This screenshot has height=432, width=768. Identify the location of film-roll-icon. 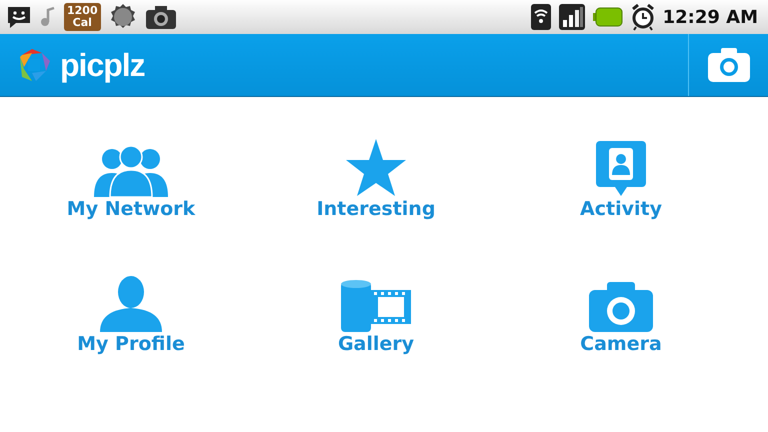
(376, 306).